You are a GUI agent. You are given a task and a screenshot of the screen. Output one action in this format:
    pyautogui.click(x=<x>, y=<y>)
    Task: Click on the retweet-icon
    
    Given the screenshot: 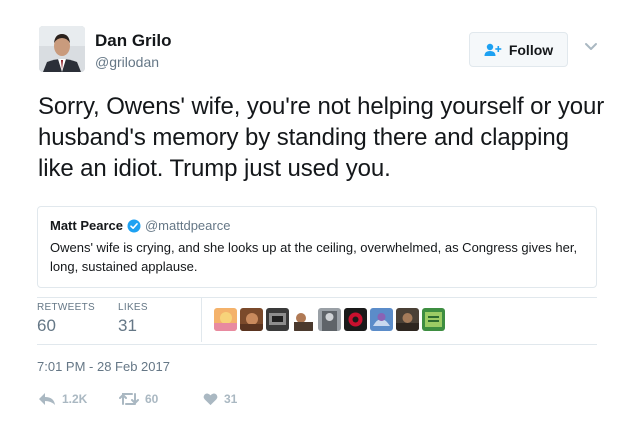 What is the action you would take?
    pyautogui.click(x=129, y=399)
    